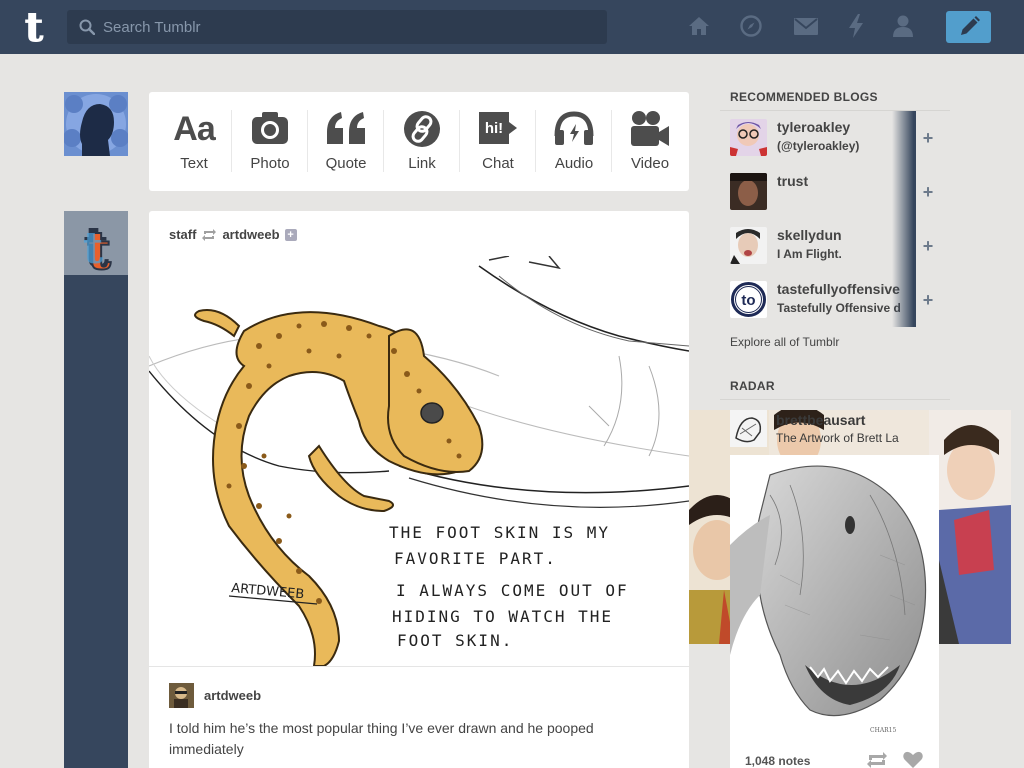  I want to click on blog-avatar: to, so click(748, 299).